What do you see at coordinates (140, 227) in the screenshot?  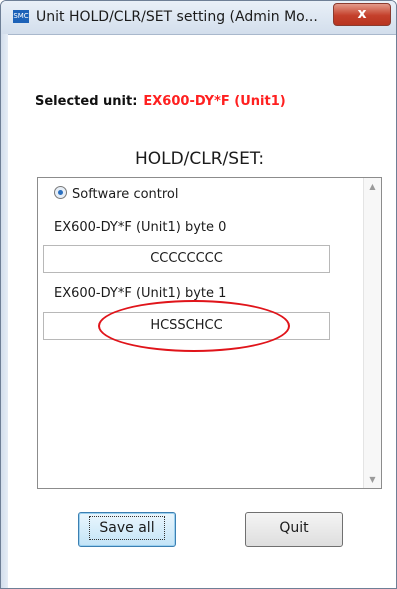 I see `byte-0-label: EX600-DY*F (Unit1) byte 0` at bounding box center [140, 227].